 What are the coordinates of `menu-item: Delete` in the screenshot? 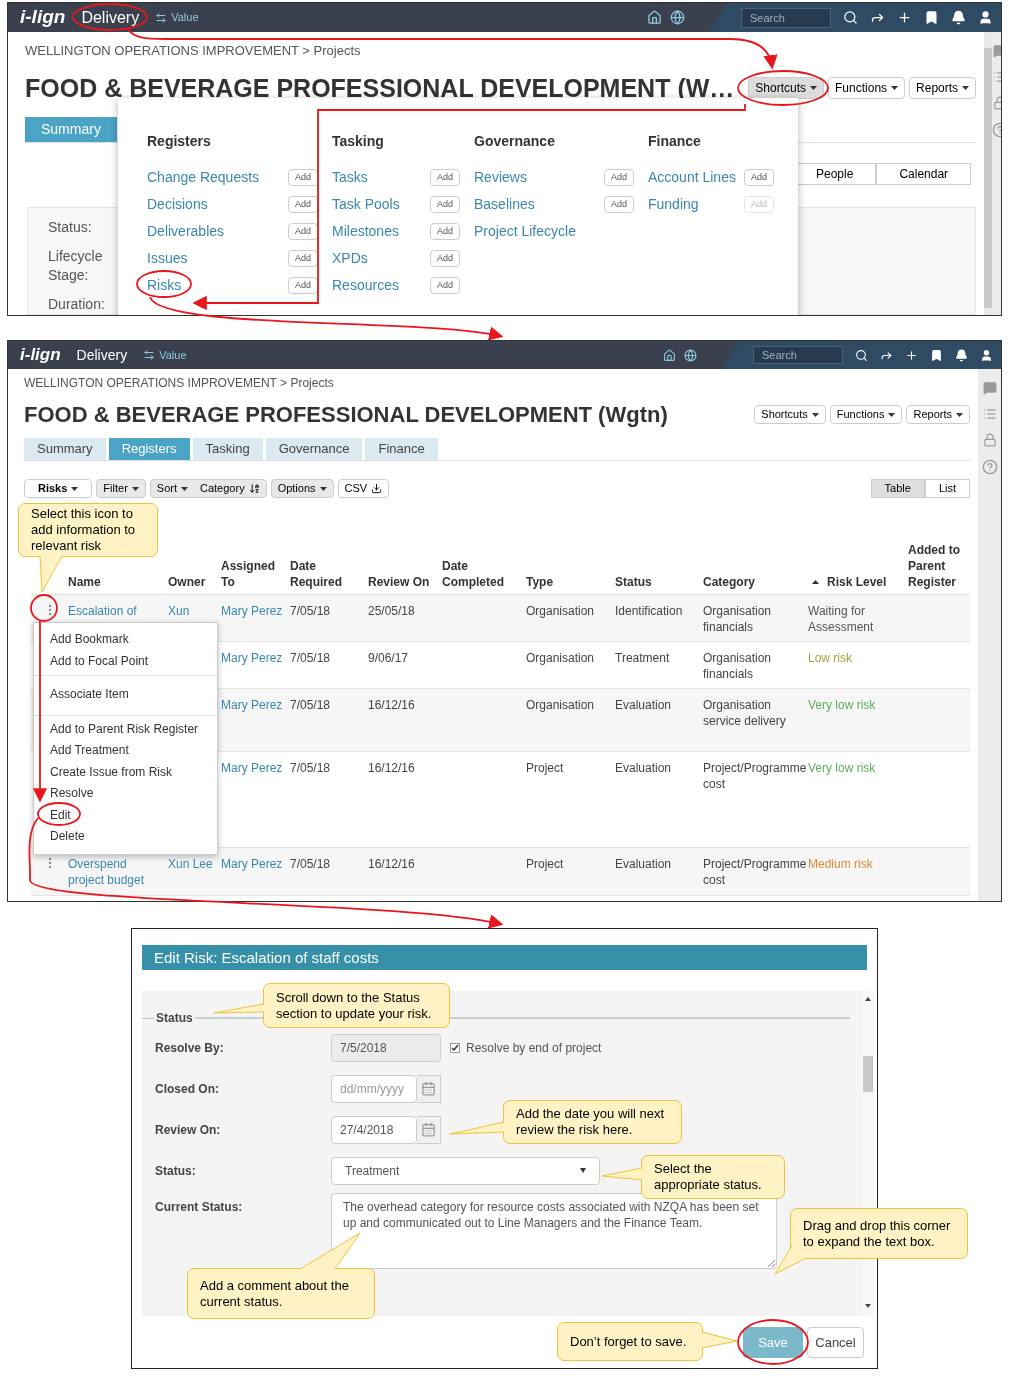 It's located at (125, 837).